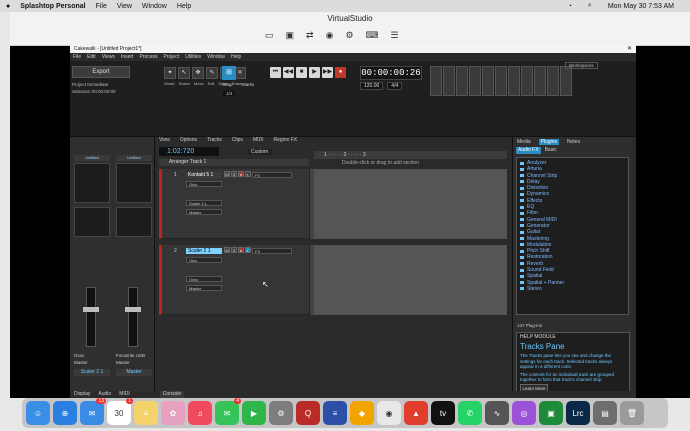  Describe the element at coordinates (148, 57) in the screenshot. I see `menu-process: Process` at that location.